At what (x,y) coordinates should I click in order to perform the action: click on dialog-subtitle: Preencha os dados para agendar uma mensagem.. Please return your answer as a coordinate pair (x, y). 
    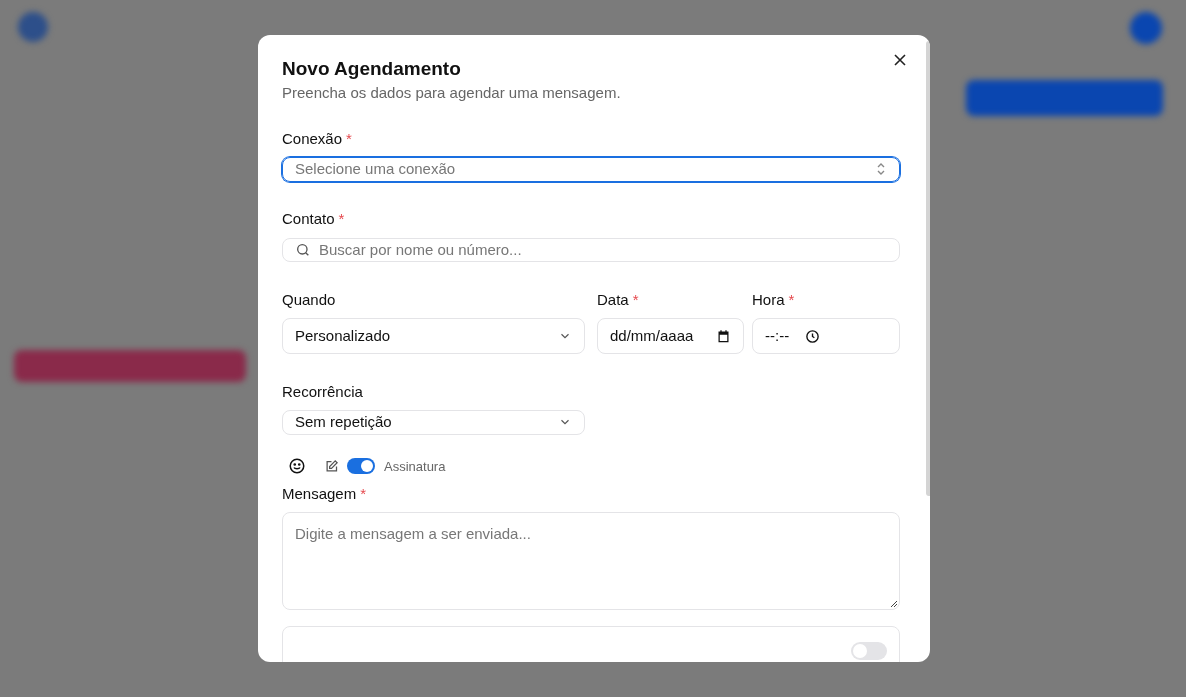
    Looking at the image, I should click on (452, 93).